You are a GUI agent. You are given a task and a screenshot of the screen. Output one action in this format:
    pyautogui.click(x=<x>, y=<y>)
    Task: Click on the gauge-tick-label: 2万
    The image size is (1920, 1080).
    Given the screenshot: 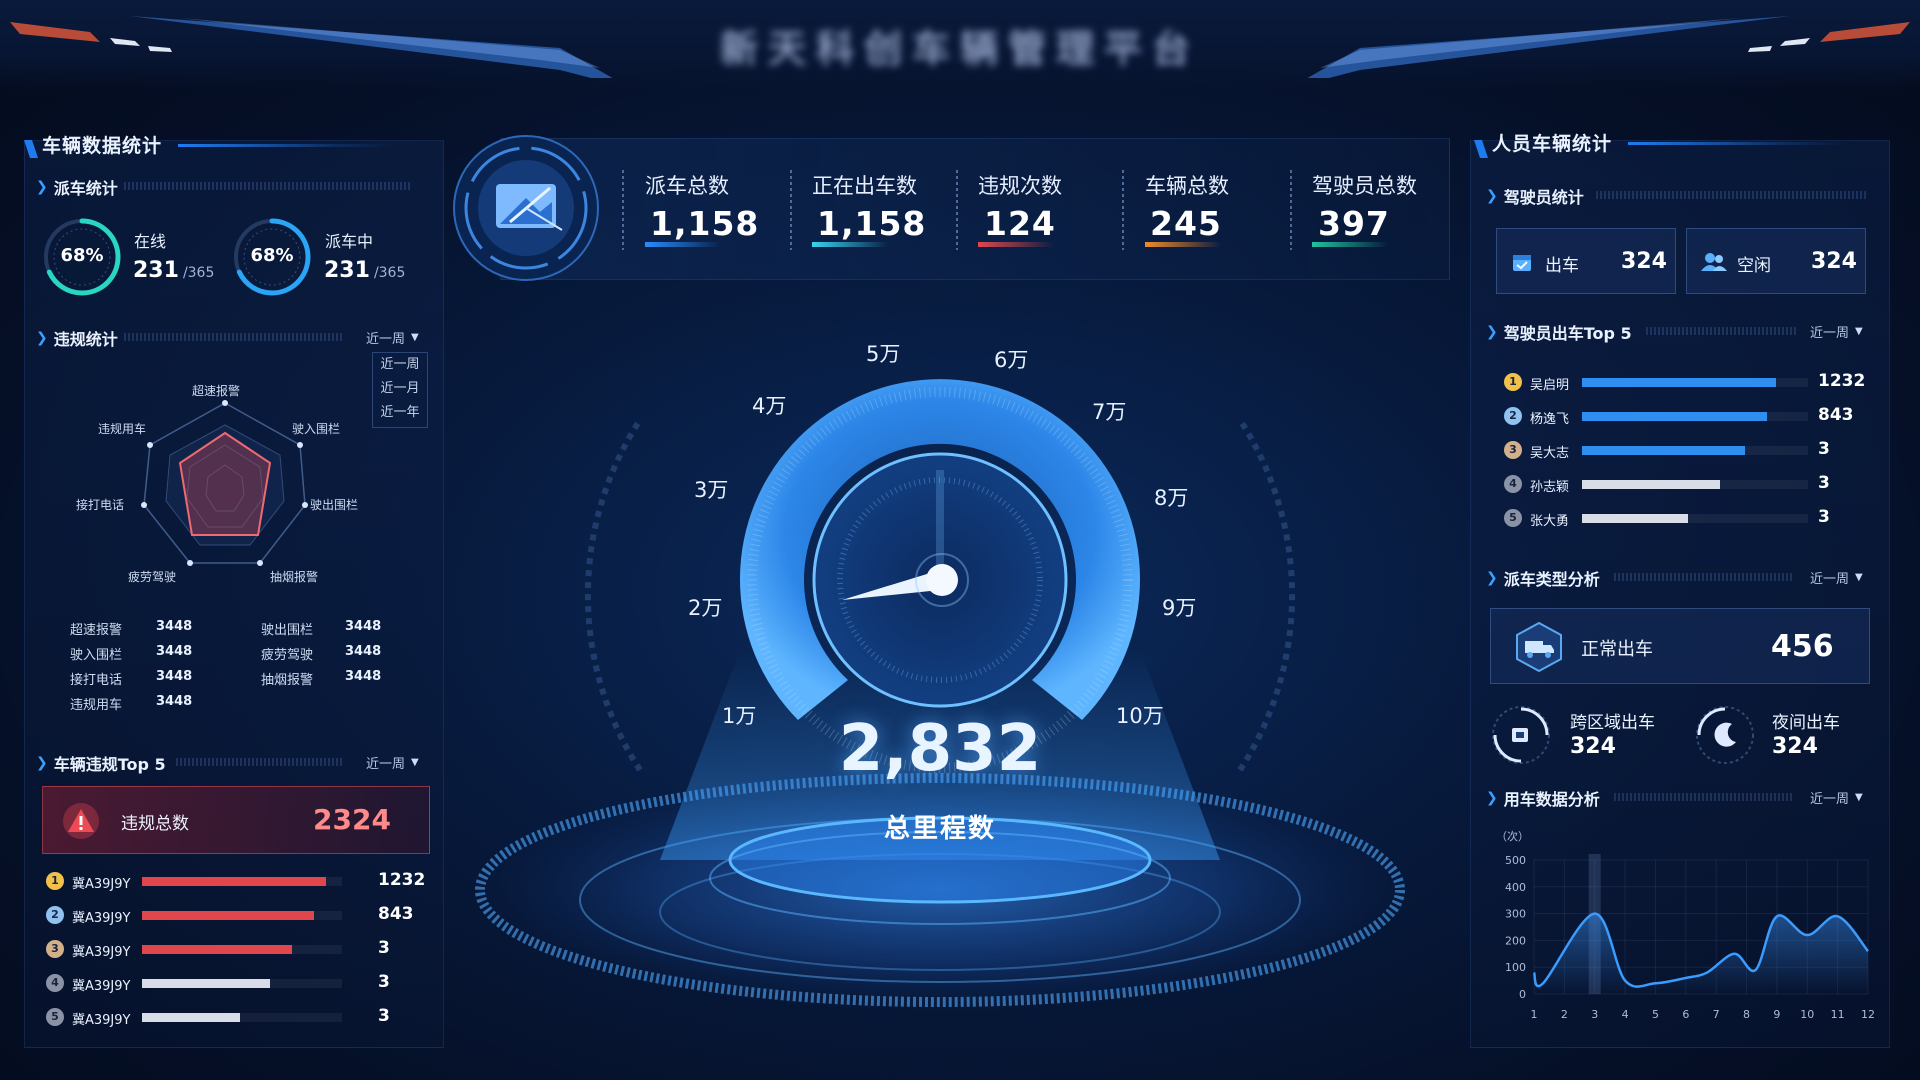 What is the action you would take?
    pyautogui.click(x=705, y=608)
    